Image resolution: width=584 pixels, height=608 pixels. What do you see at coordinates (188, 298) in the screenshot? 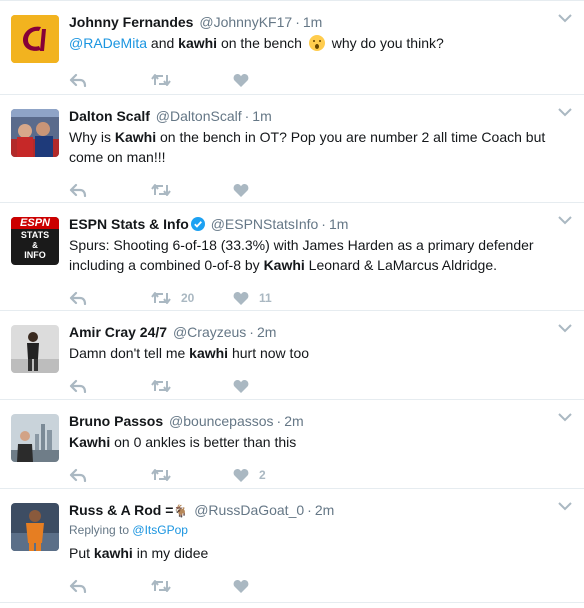
I see `retweet-count: 20` at bounding box center [188, 298].